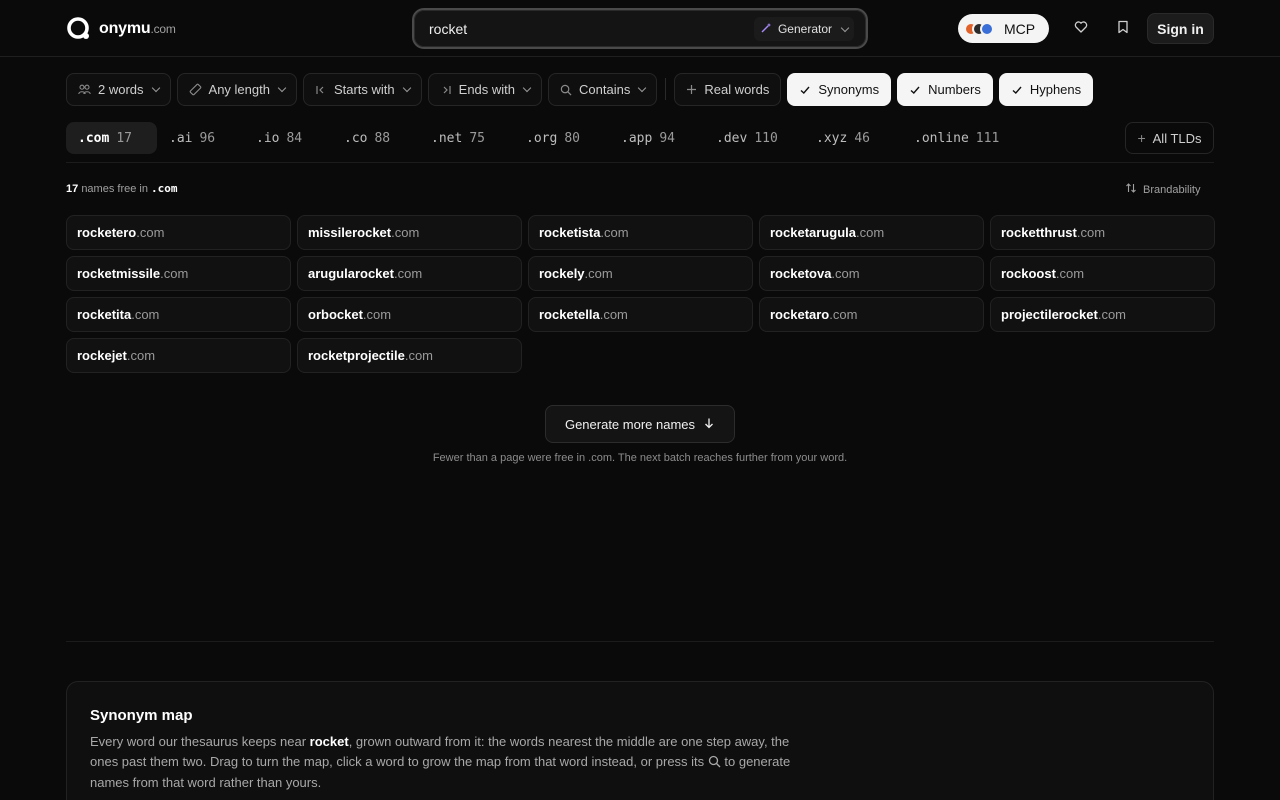 This screenshot has height=800, width=1280. I want to click on tld-name: .org, so click(542, 138).